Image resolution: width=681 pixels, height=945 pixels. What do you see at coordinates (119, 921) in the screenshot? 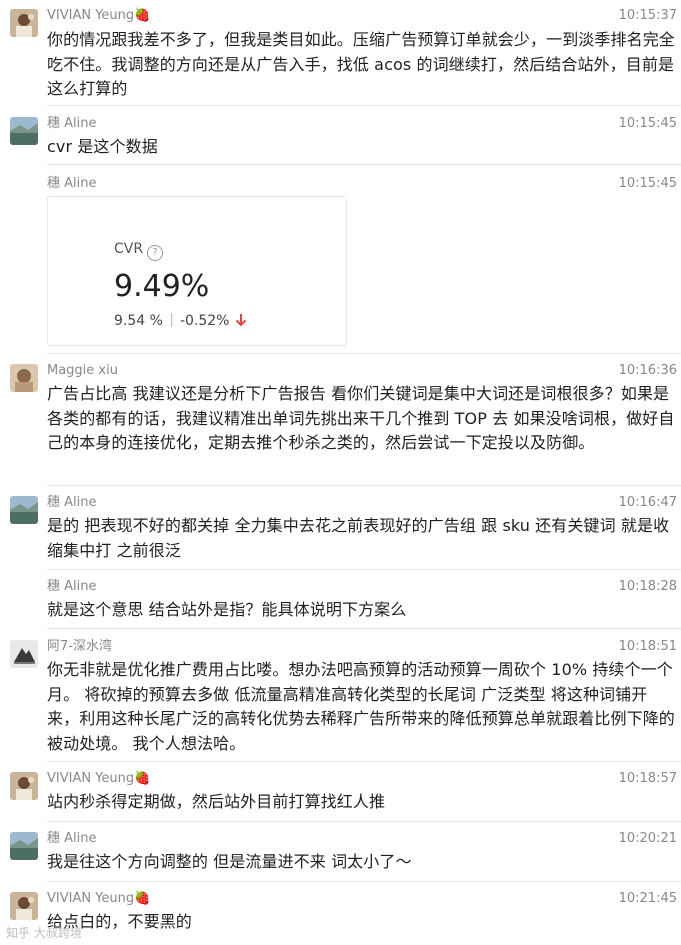
I see `message-text: 给点白的，不要黑的` at bounding box center [119, 921].